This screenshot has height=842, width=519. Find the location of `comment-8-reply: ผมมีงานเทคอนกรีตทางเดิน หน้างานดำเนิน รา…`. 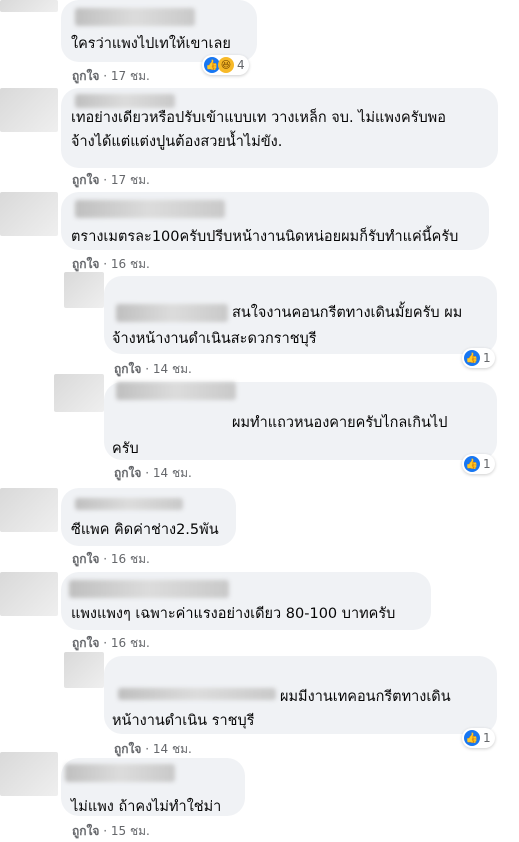

comment-8-reply: ผมมีงานเทคอนกรีตทางเดิน หน้างานดำเนิน รา… is located at coordinates (259, 704).